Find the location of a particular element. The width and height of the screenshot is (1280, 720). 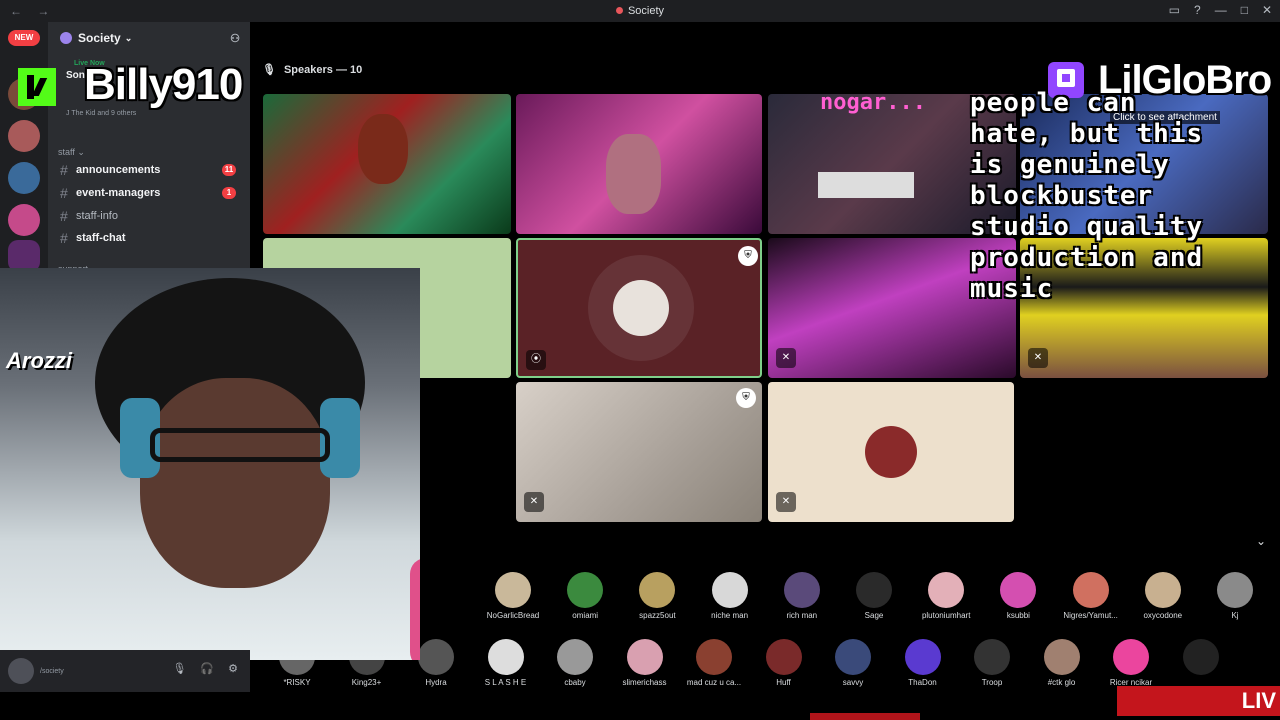

audience-member: spazz5out is located at coordinates (657, 596).